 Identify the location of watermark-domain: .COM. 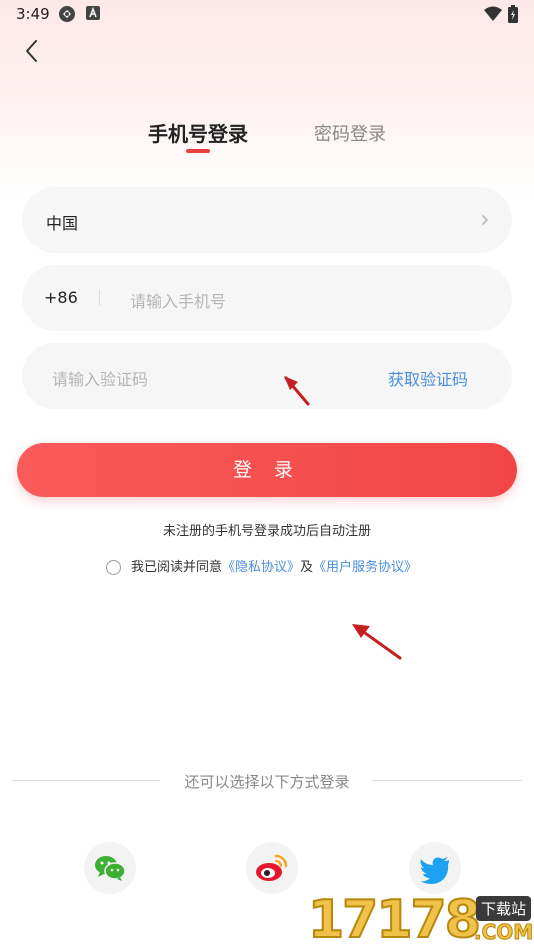
(503, 932).